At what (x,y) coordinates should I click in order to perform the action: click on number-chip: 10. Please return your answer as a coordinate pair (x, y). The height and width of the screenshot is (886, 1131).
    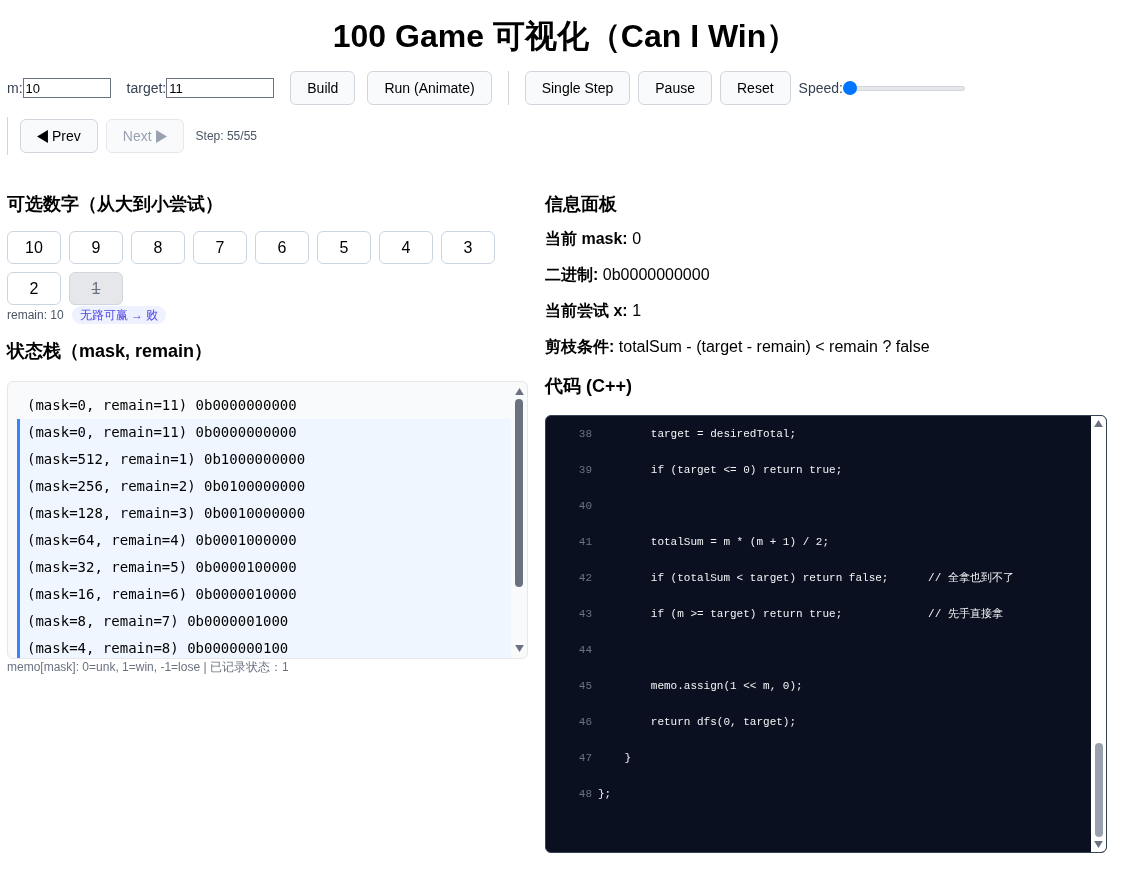
    Looking at the image, I should click on (34, 247).